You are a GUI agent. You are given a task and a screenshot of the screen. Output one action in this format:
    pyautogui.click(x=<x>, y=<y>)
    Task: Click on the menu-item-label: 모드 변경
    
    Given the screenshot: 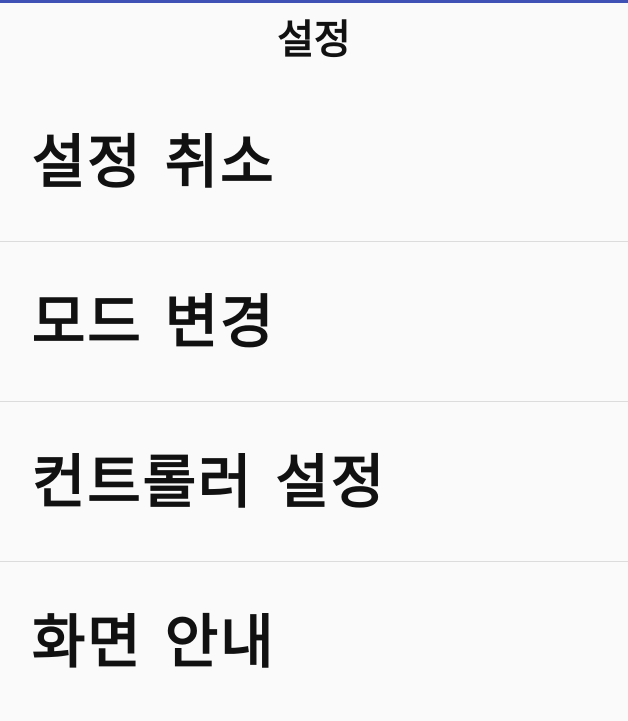 What is the action you would take?
    pyautogui.click(x=154, y=321)
    